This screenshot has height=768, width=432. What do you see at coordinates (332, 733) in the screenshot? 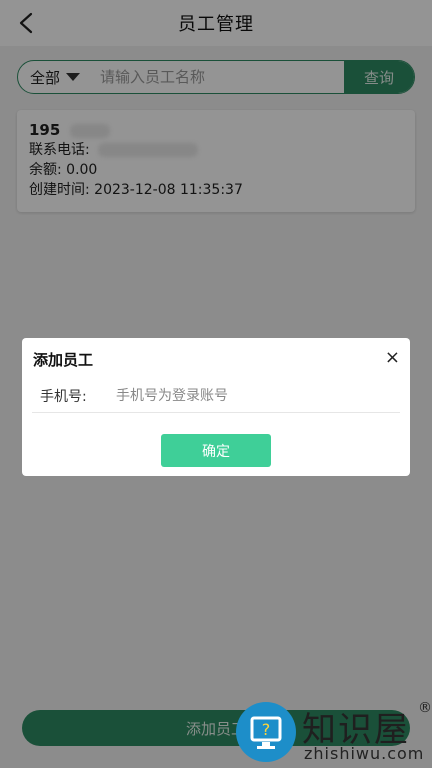
I see `watermark: ? 知识屋 ® zhishiwu.com` at bounding box center [332, 733].